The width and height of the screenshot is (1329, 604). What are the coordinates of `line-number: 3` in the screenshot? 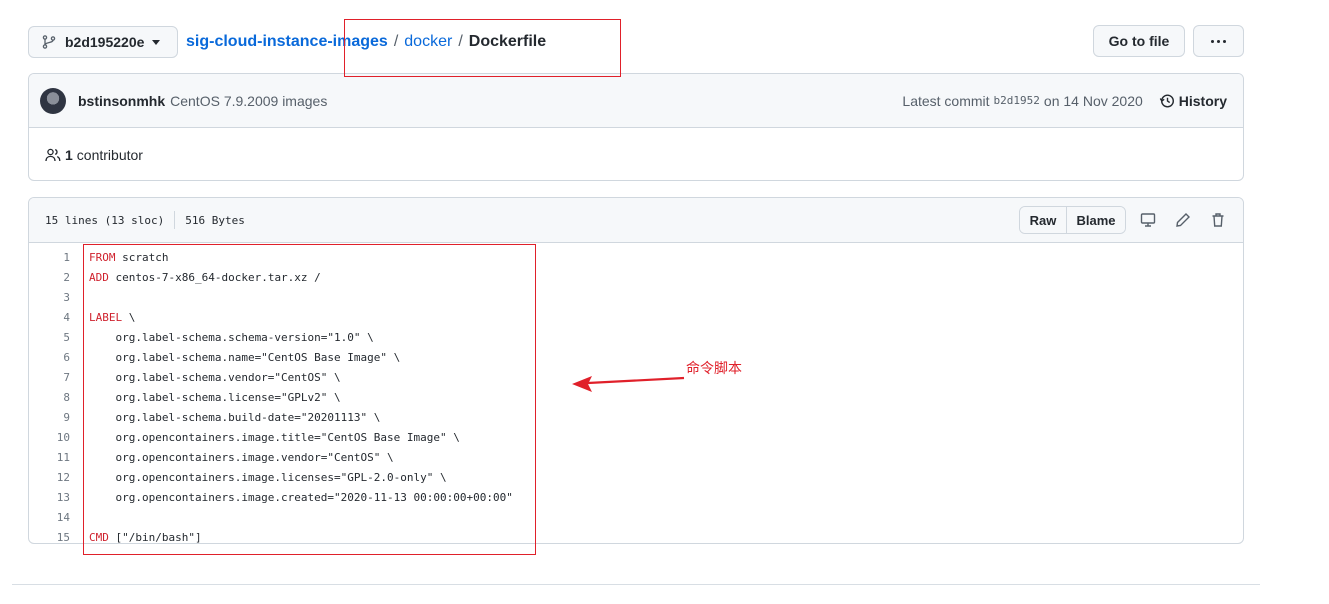 It's located at (49, 298).